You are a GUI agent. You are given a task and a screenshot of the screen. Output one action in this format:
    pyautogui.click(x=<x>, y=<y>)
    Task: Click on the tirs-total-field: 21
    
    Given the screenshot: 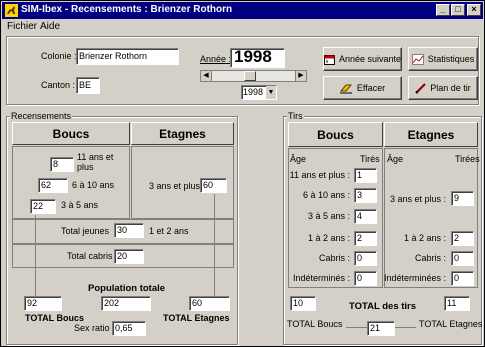 What is the action you would take?
    pyautogui.click(x=381, y=328)
    